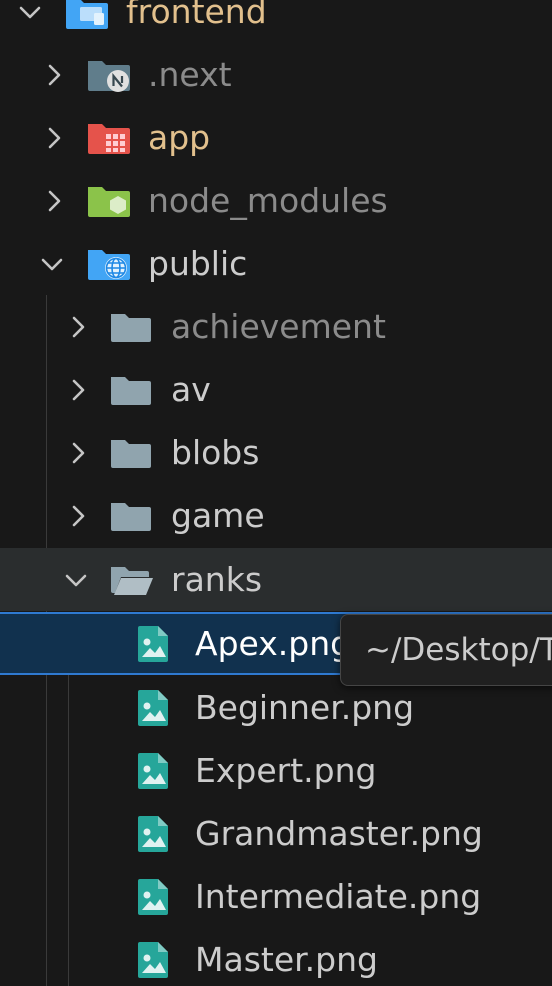  Describe the element at coordinates (268, 200) in the screenshot. I see `tree-item-label: node_modules` at that location.